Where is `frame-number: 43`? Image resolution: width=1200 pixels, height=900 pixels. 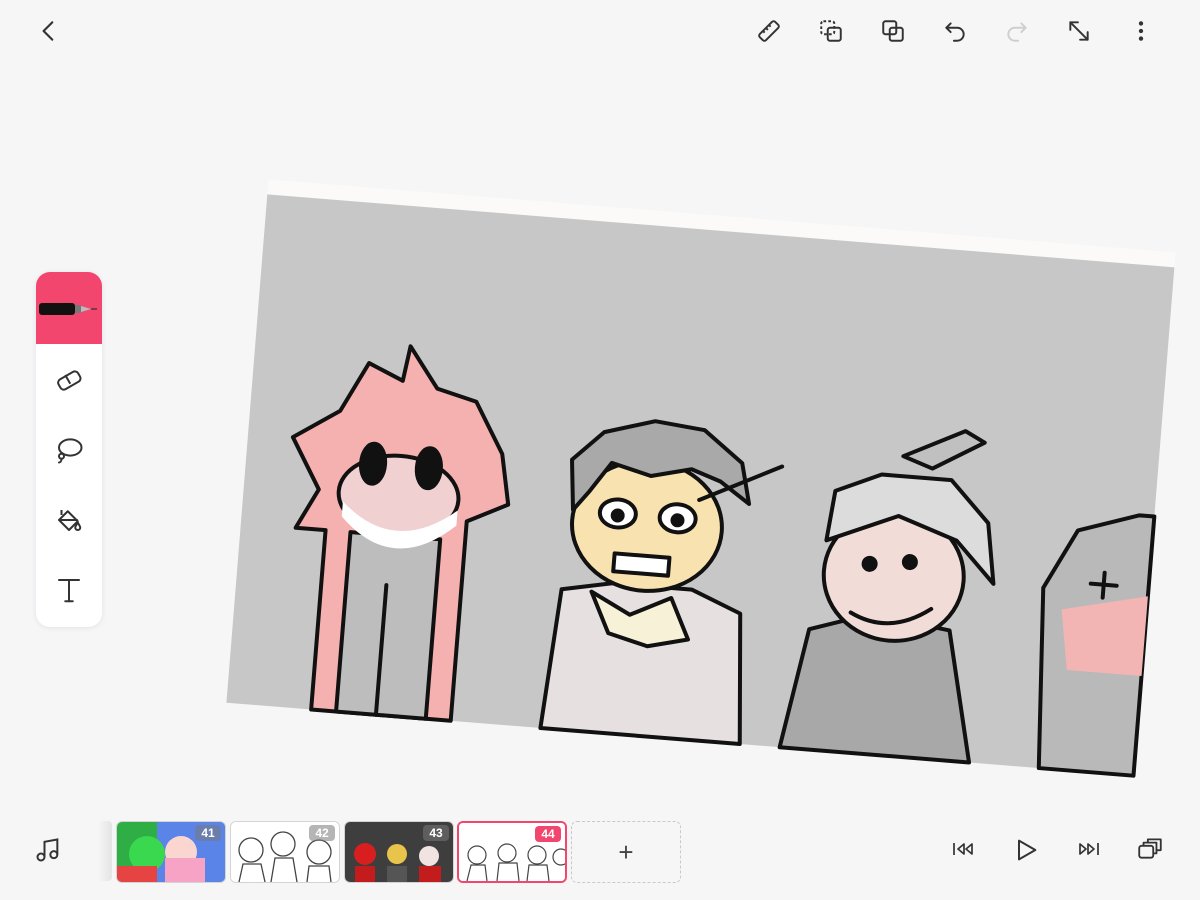 frame-number: 43 is located at coordinates (436, 833).